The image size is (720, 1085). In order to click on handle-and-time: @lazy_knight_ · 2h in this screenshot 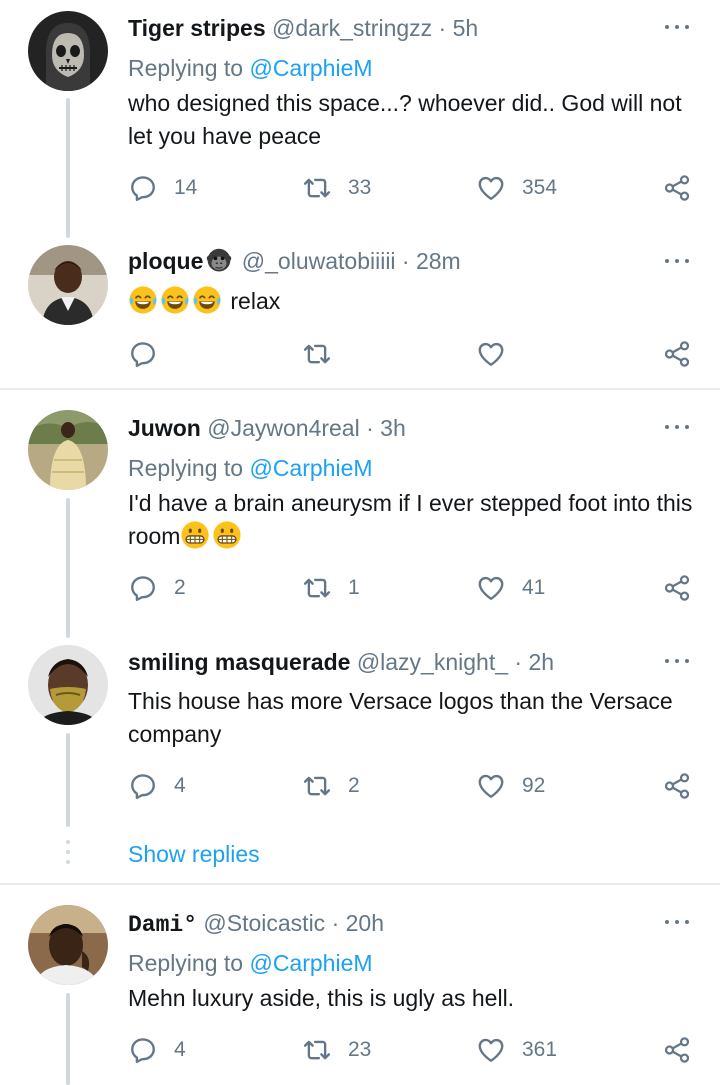, I will do `click(455, 662)`.